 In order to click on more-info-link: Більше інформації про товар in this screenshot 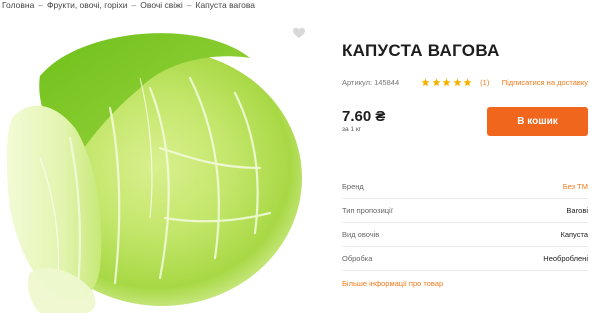, I will do `click(392, 283)`.